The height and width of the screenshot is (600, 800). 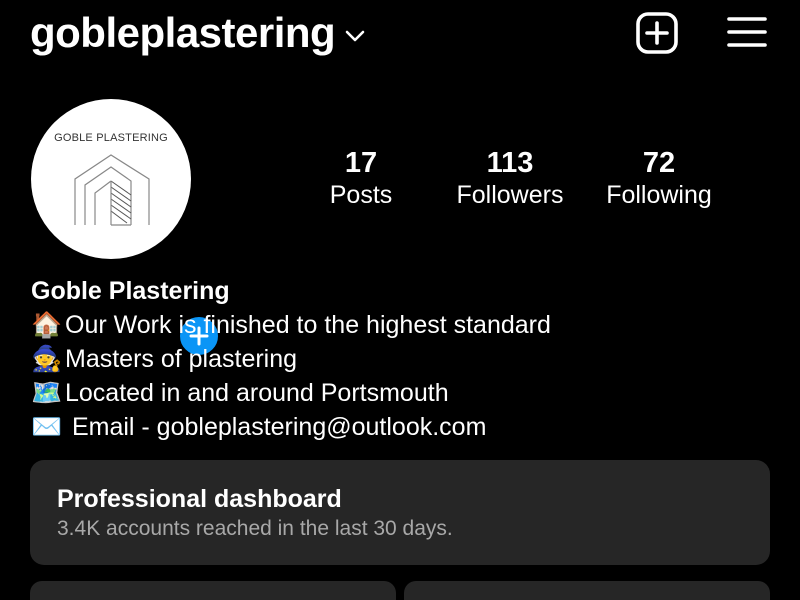 I want to click on map-emoji-icon: 🗺️, so click(x=47, y=393).